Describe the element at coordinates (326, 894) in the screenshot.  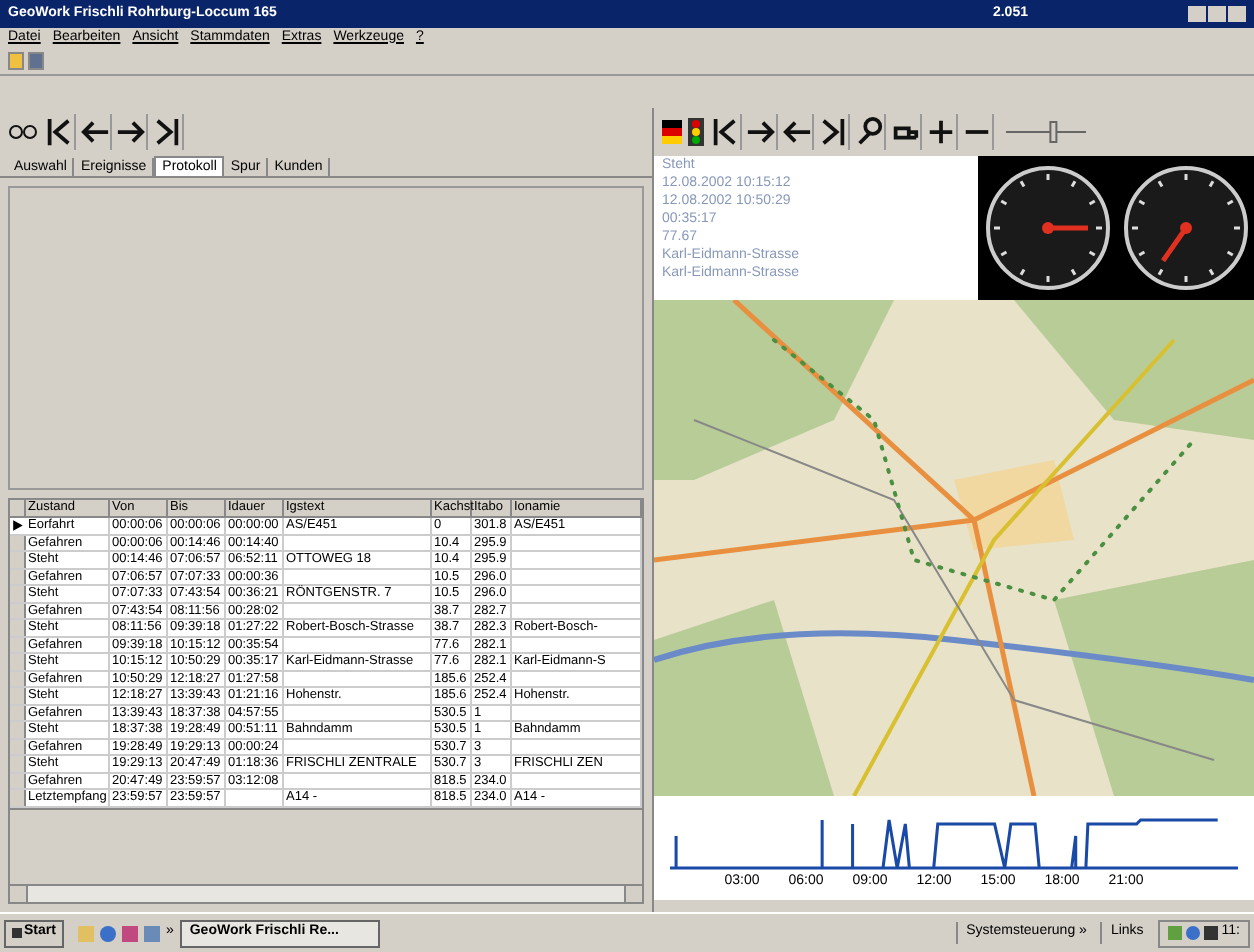
I see `horizontal-scrollbar` at that location.